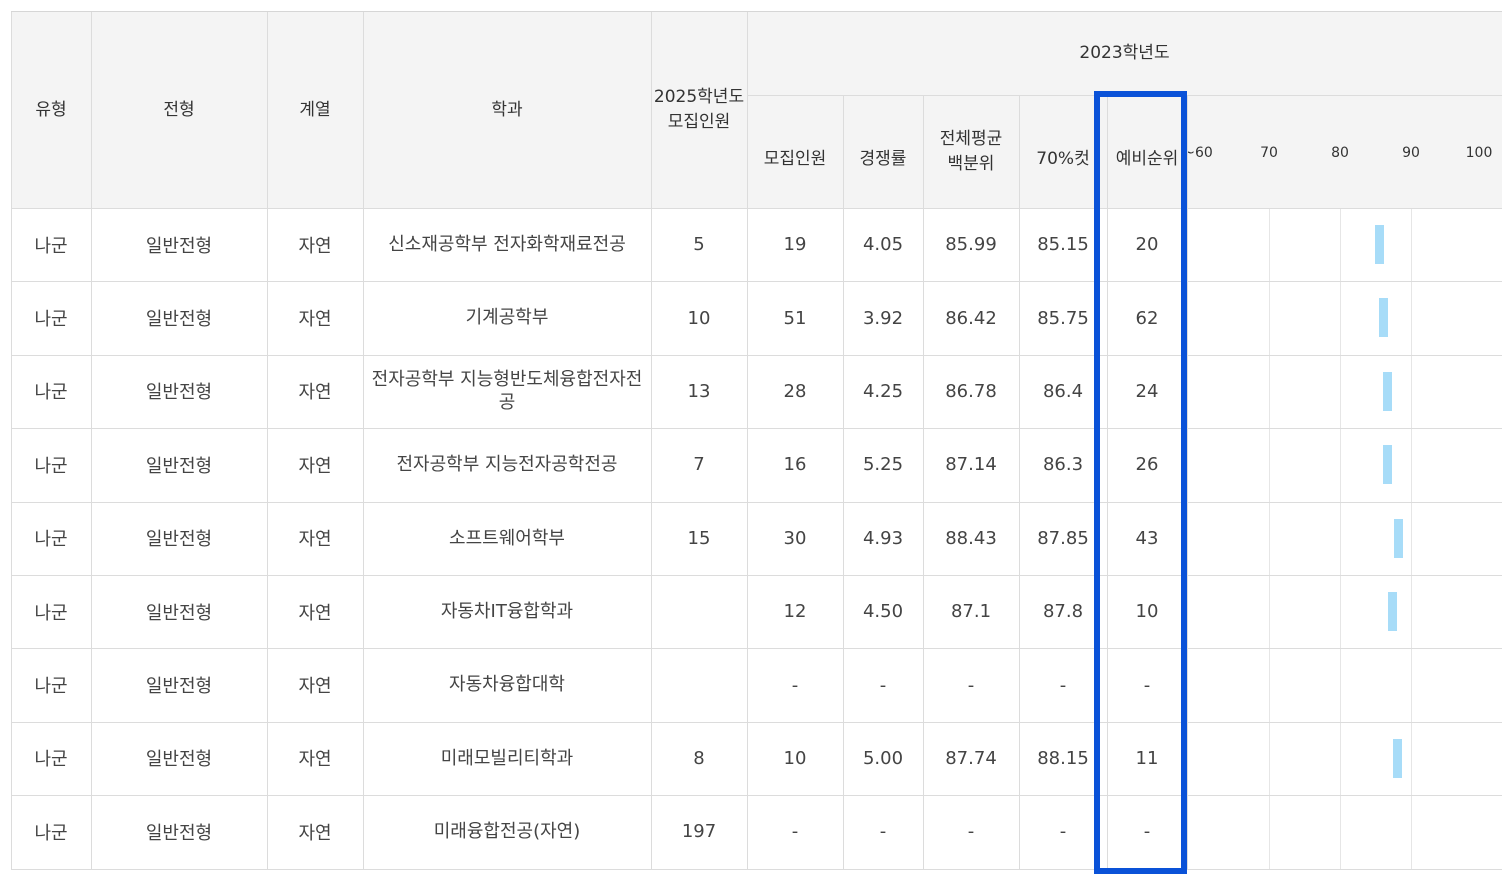 The height and width of the screenshot is (884, 1502). I want to click on cell-quota: 28, so click(795, 391).